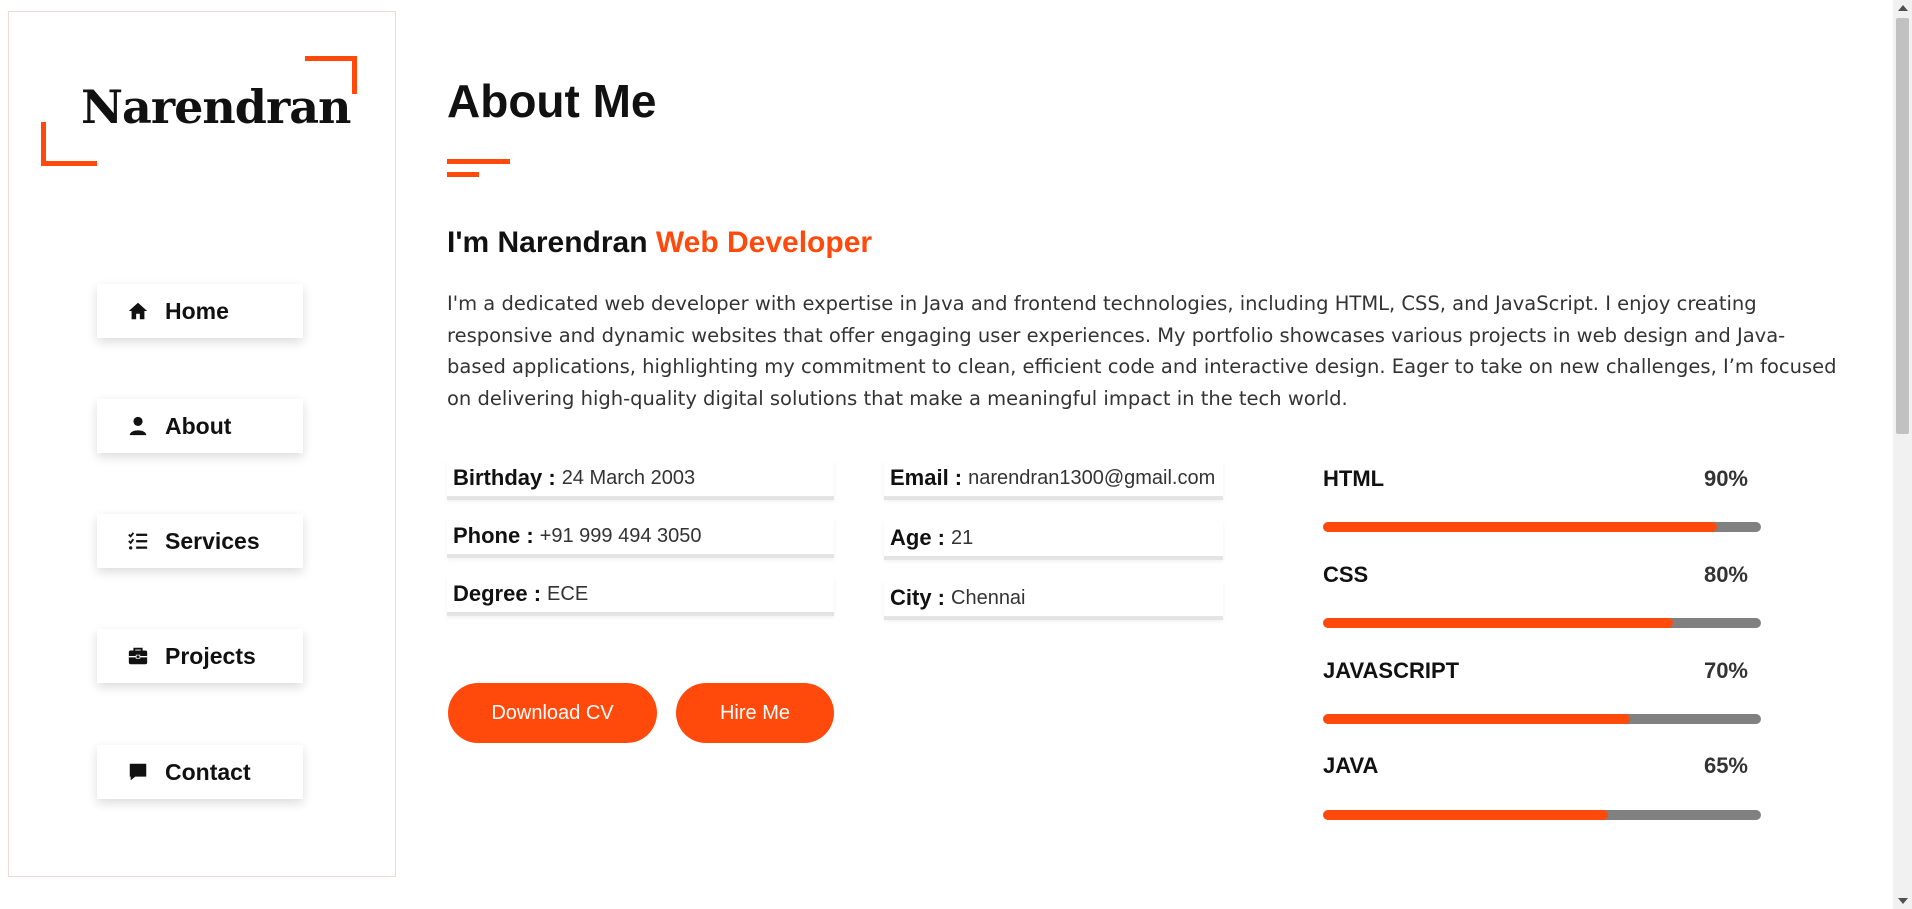 The height and width of the screenshot is (909, 1912). What do you see at coordinates (628, 477) in the screenshot?
I see `info-birthday-value: 24 March 2003` at bounding box center [628, 477].